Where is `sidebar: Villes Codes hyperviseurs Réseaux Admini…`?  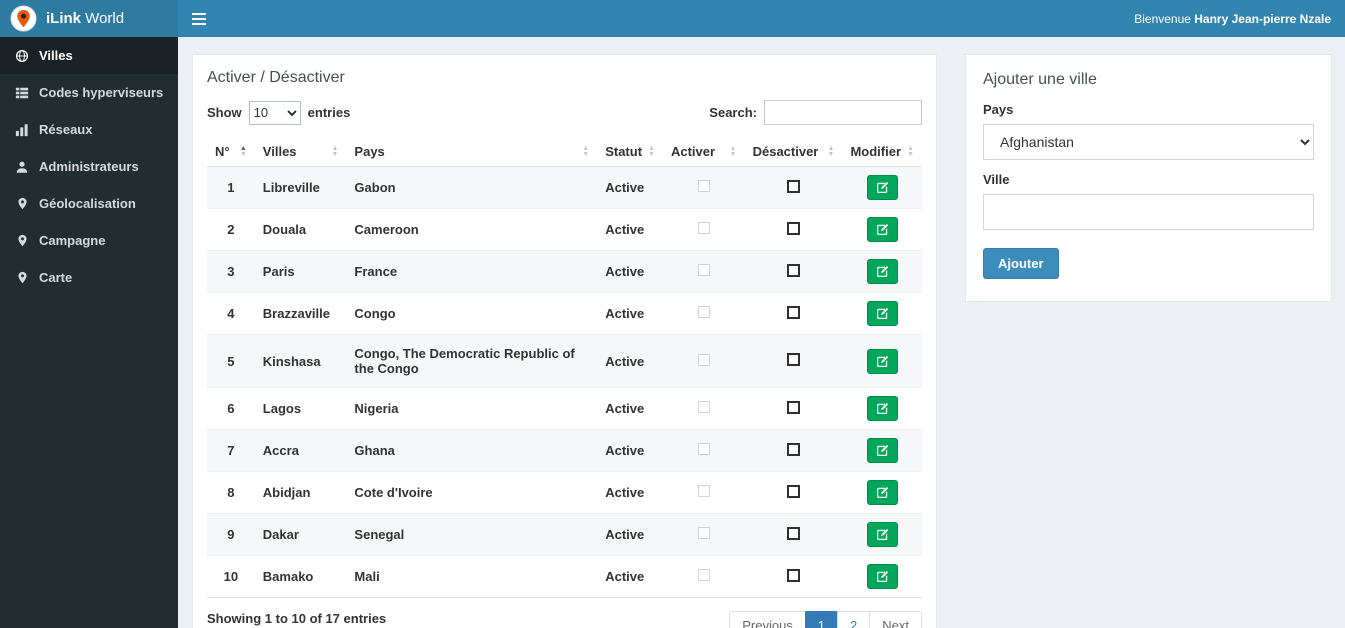 sidebar: Villes Codes hyperviseurs Réseaux Admini… is located at coordinates (89, 332).